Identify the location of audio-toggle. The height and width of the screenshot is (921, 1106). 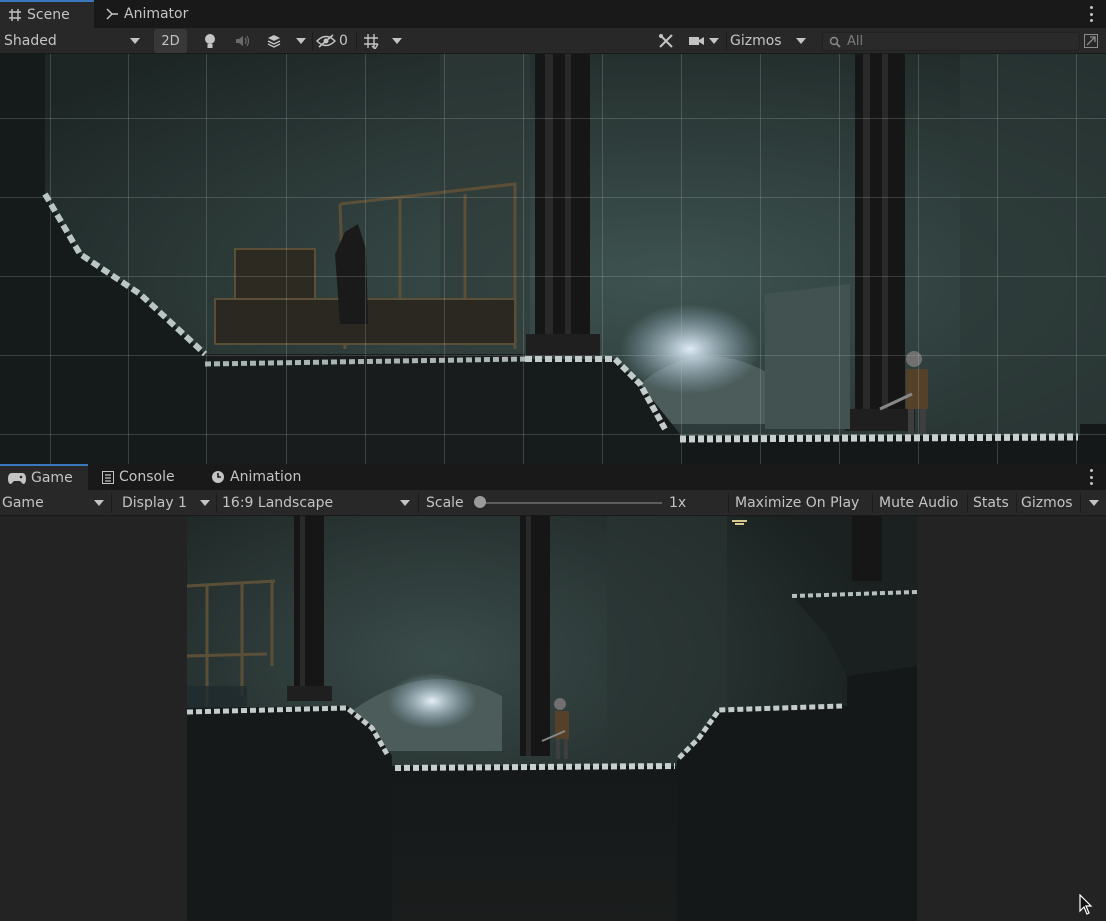
(242, 41).